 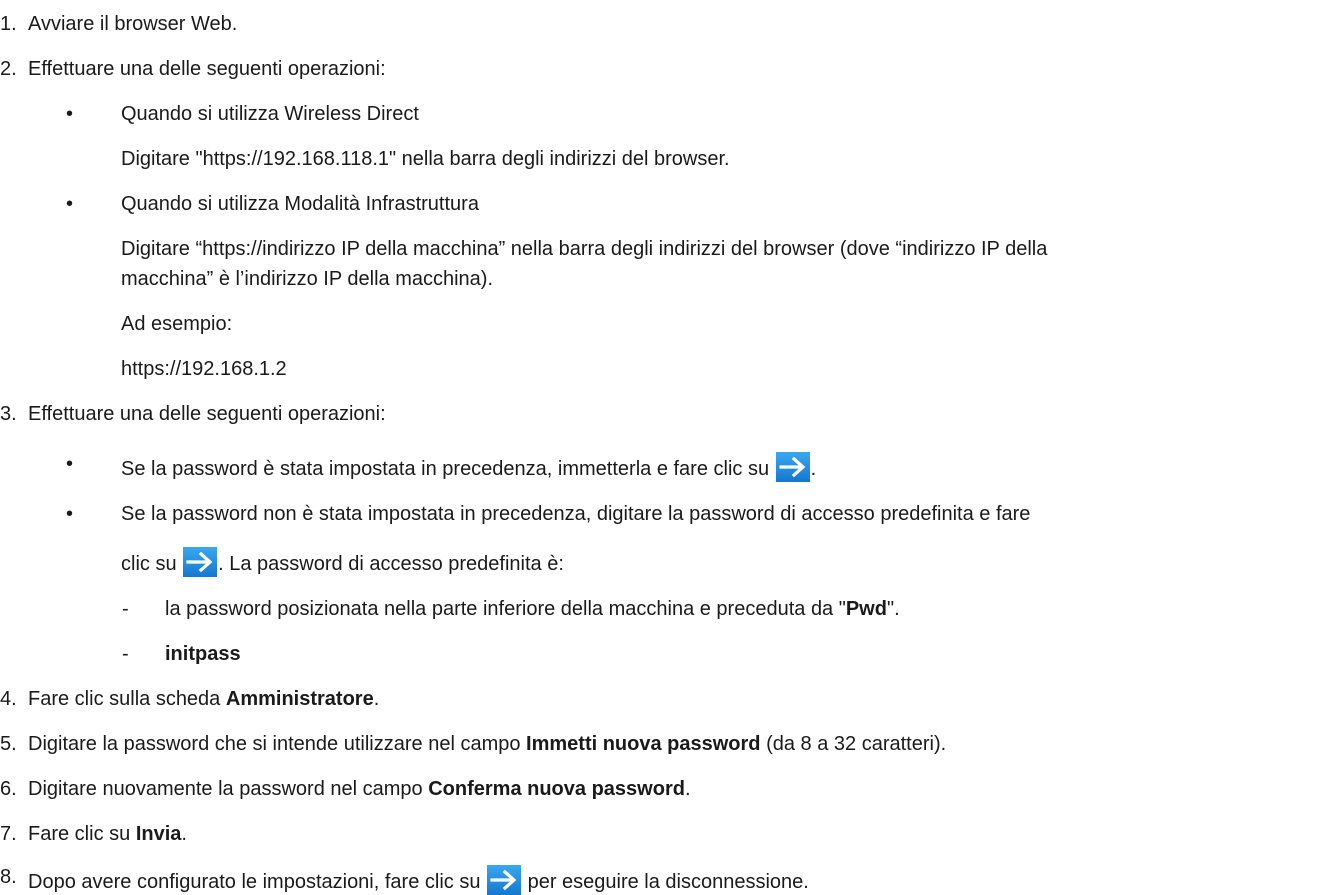 I want to click on step-text: Fare clic su Invia., so click(x=107, y=834).